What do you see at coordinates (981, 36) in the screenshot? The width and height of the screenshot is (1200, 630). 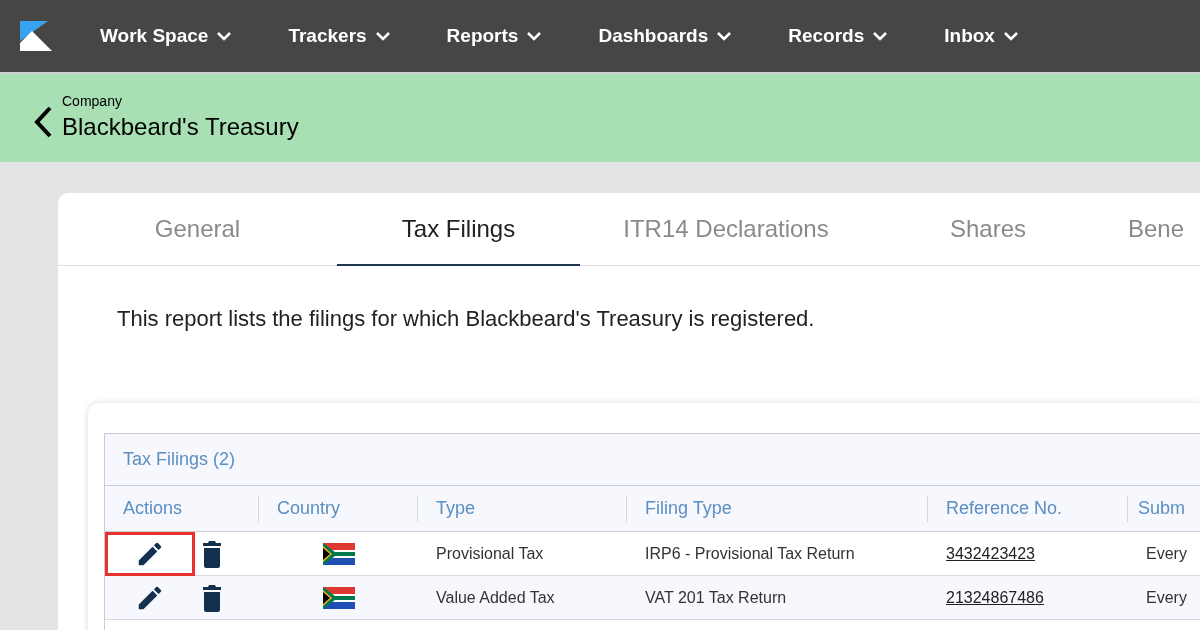 I see `nav-menu: Inbox` at bounding box center [981, 36].